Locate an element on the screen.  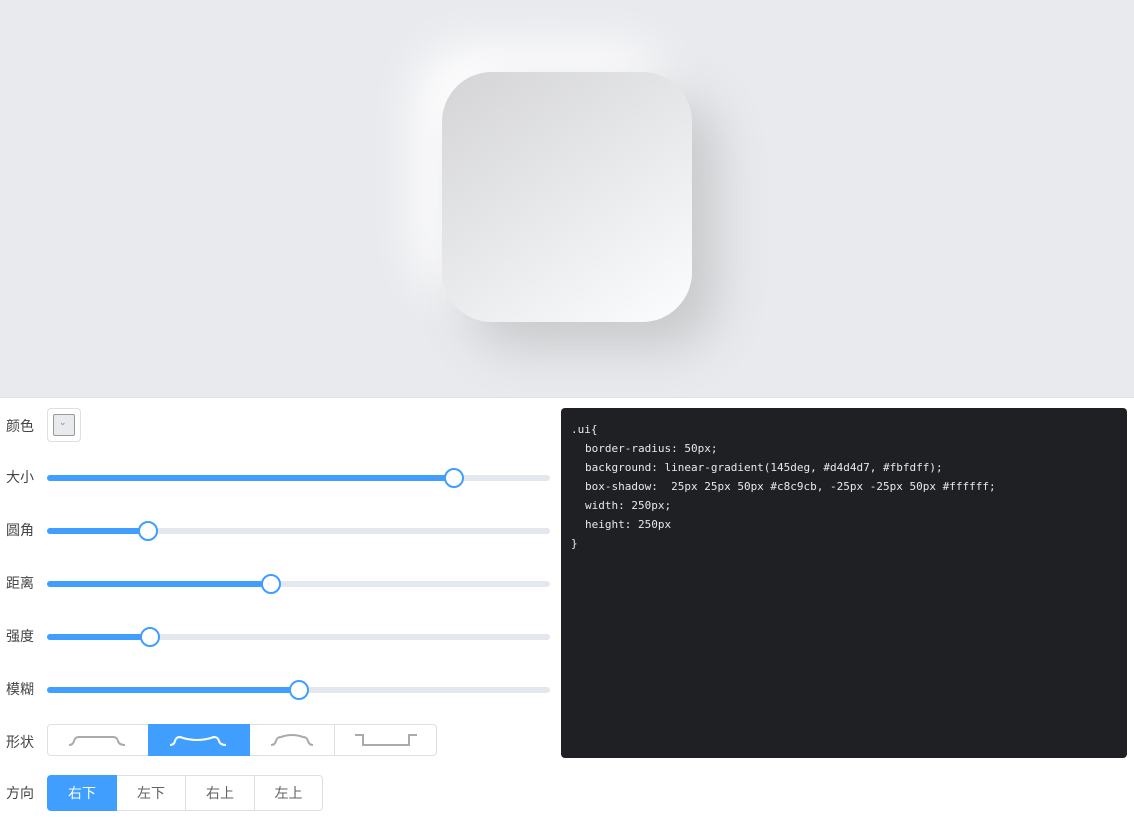
preview-shape is located at coordinates (567, 197).